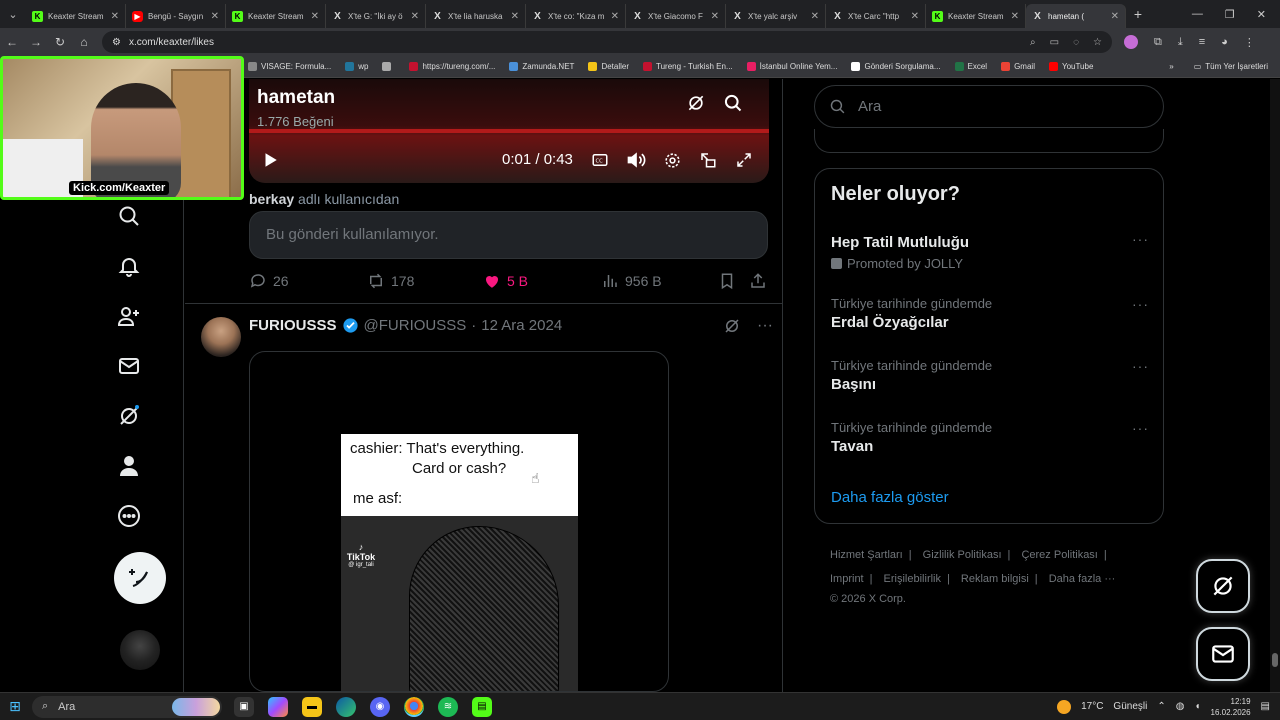 This screenshot has width=1280, height=720. I want to click on network-icon: ◍, so click(1180, 706).